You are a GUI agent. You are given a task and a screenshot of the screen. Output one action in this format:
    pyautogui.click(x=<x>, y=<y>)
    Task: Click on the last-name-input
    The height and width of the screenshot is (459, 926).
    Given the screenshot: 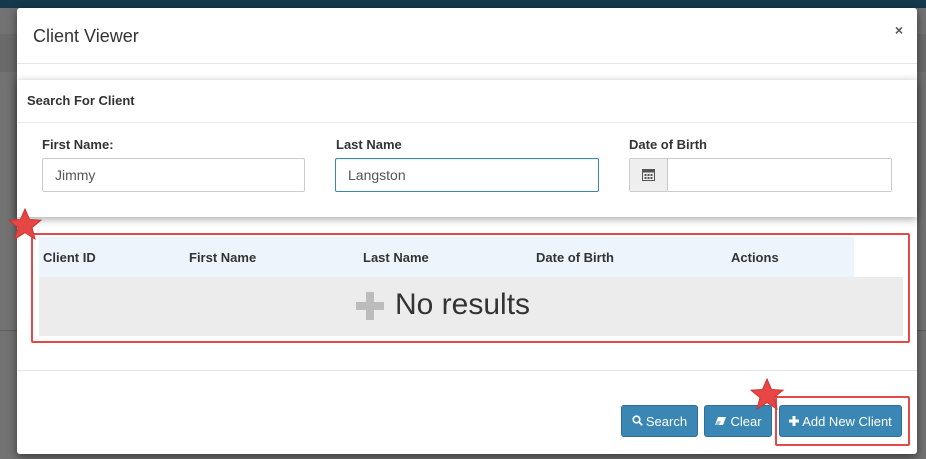 What is the action you would take?
    pyautogui.click(x=467, y=175)
    